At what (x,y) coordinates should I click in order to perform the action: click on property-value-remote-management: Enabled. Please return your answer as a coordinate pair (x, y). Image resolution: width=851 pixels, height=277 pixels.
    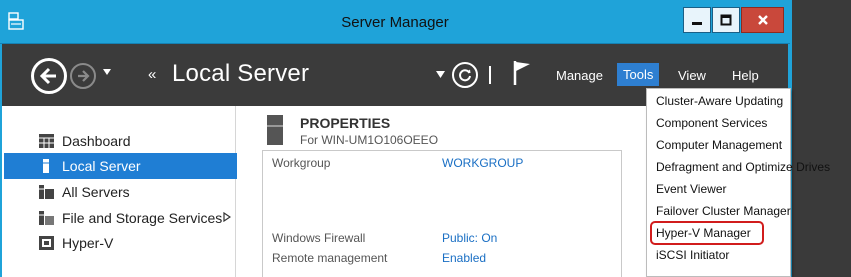
    Looking at the image, I should click on (464, 258).